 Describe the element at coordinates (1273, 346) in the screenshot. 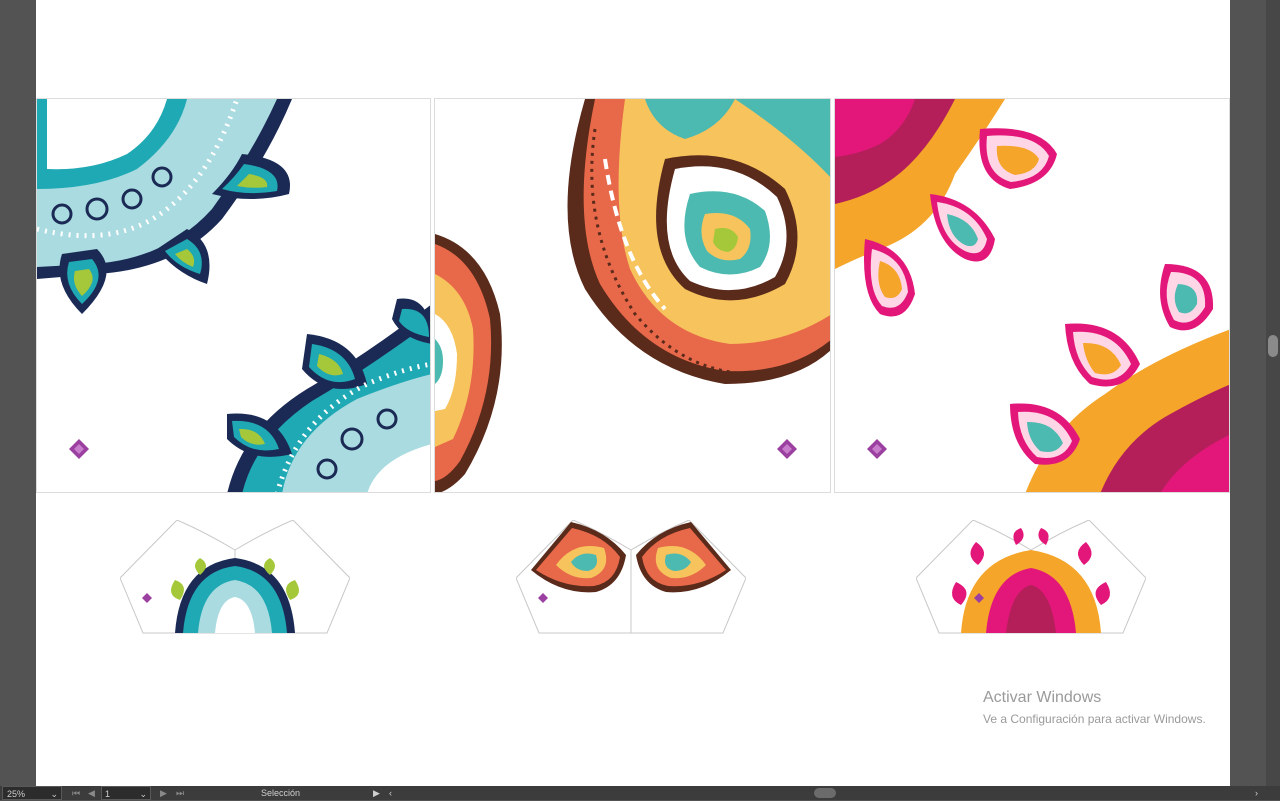

I see `vertical-scrollbar-thumb` at that location.